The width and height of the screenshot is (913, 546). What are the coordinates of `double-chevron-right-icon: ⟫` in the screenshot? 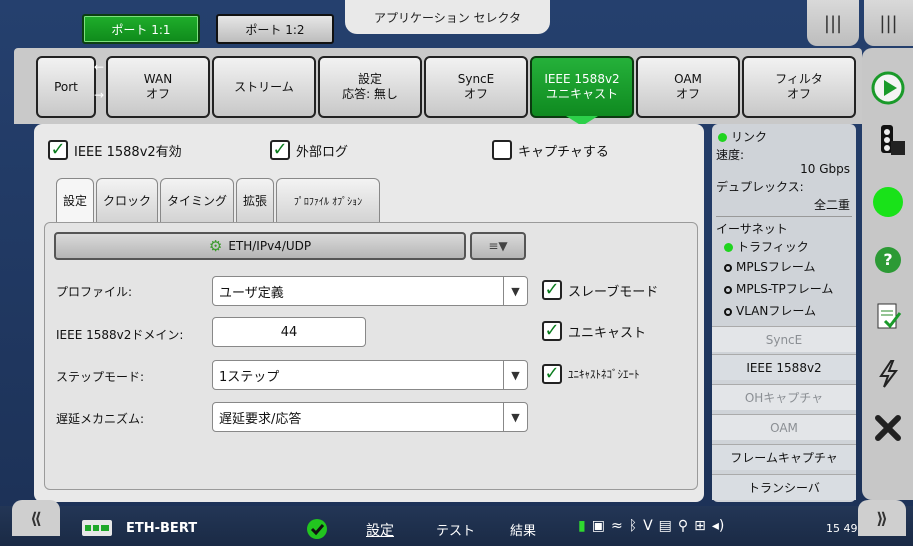 It's located at (882, 518).